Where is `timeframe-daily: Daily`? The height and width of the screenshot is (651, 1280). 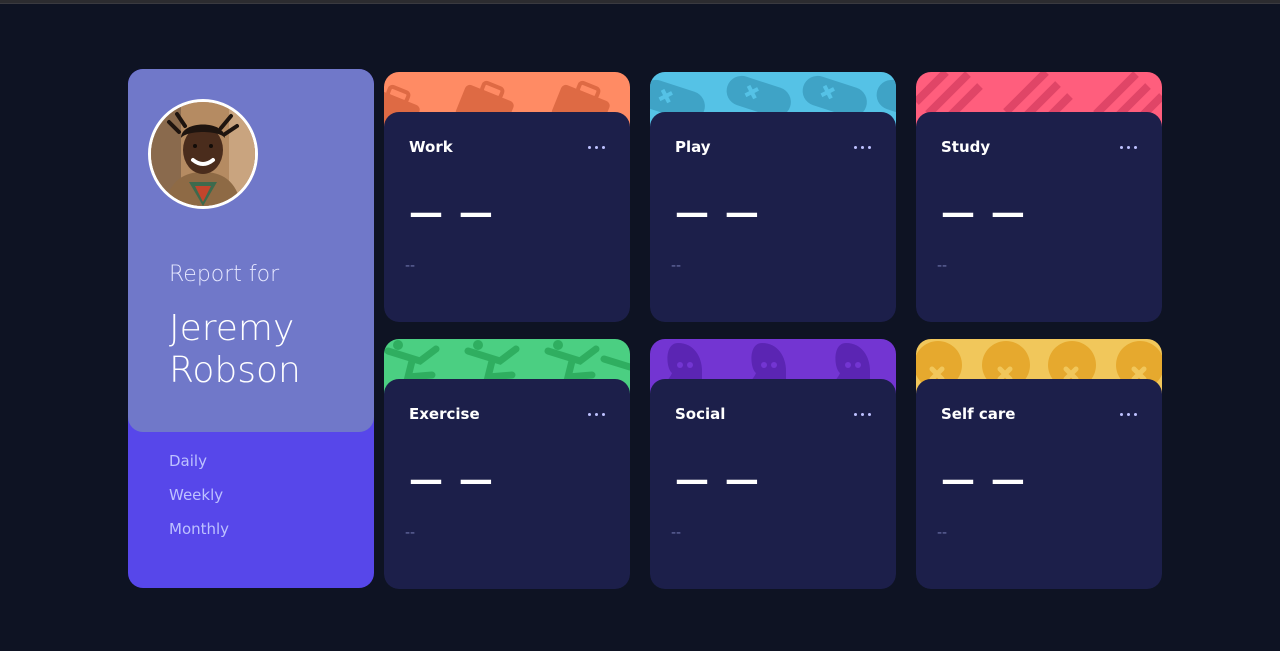
timeframe-daily: Daily is located at coordinates (199, 468).